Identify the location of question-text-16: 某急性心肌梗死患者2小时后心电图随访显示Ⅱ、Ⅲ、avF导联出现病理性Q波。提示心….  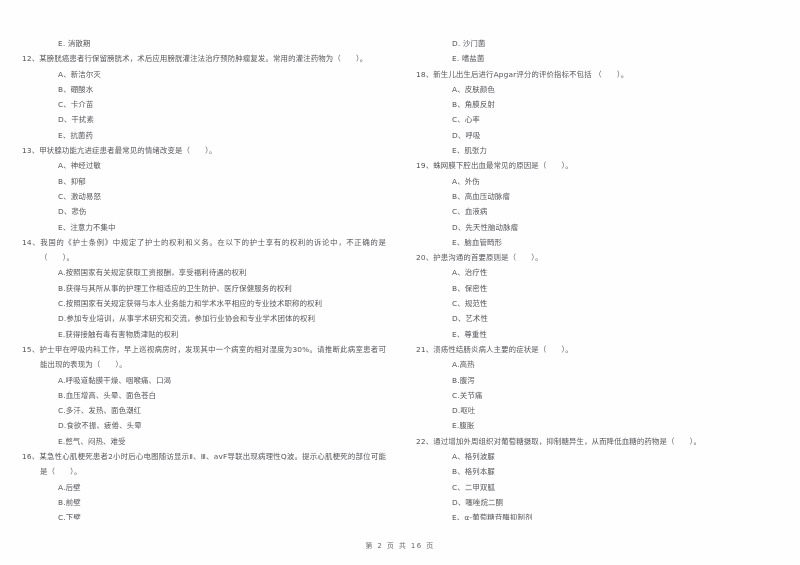
(212, 464).